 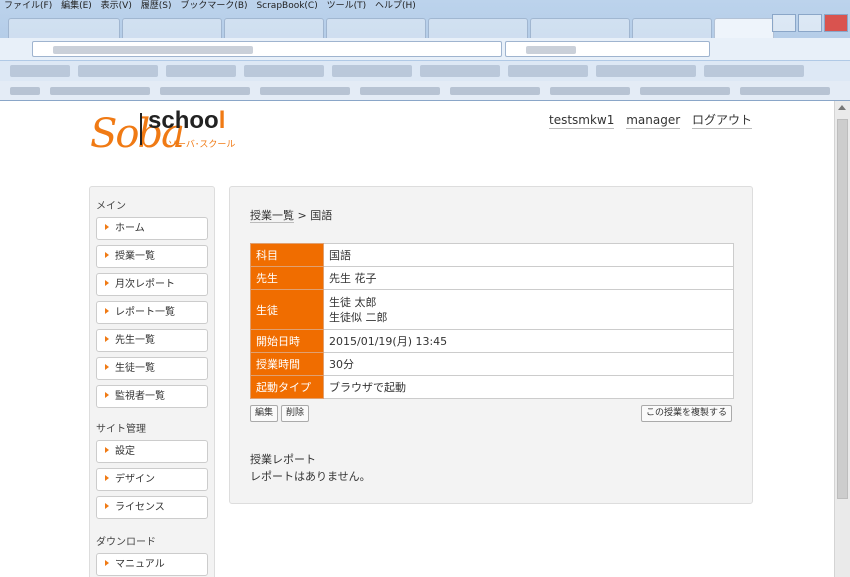 What do you see at coordinates (28, 6) in the screenshot?
I see `menu-file: ファイル(F)` at bounding box center [28, 6].